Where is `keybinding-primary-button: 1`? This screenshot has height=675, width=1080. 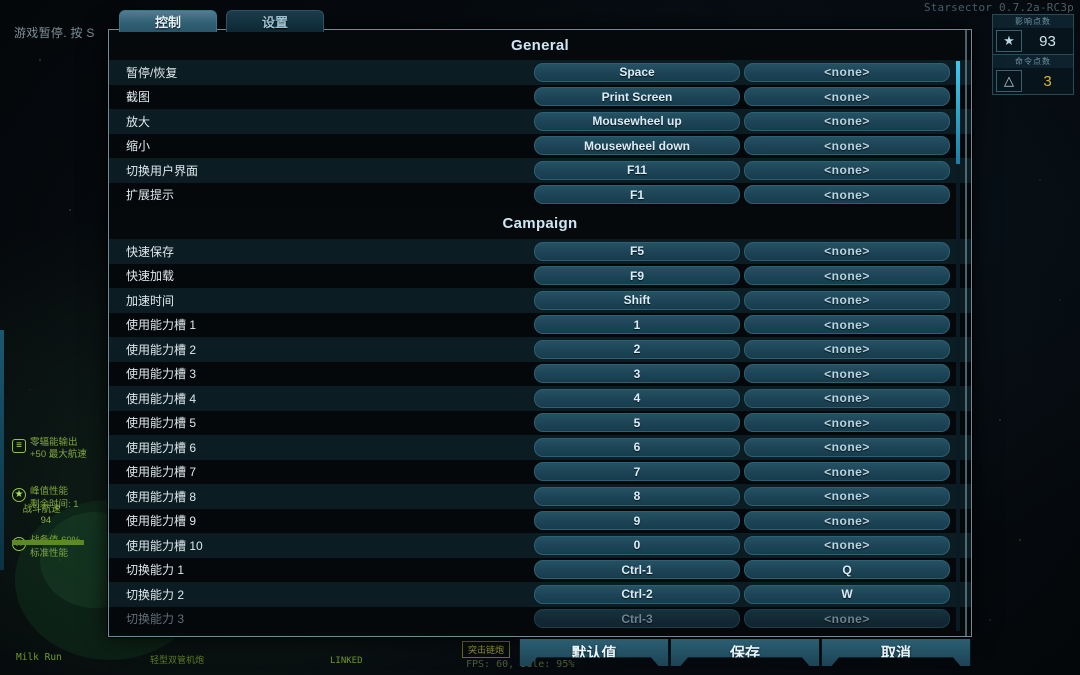
keybinding-primary-button: 1 is located at coordinates (637, 325).